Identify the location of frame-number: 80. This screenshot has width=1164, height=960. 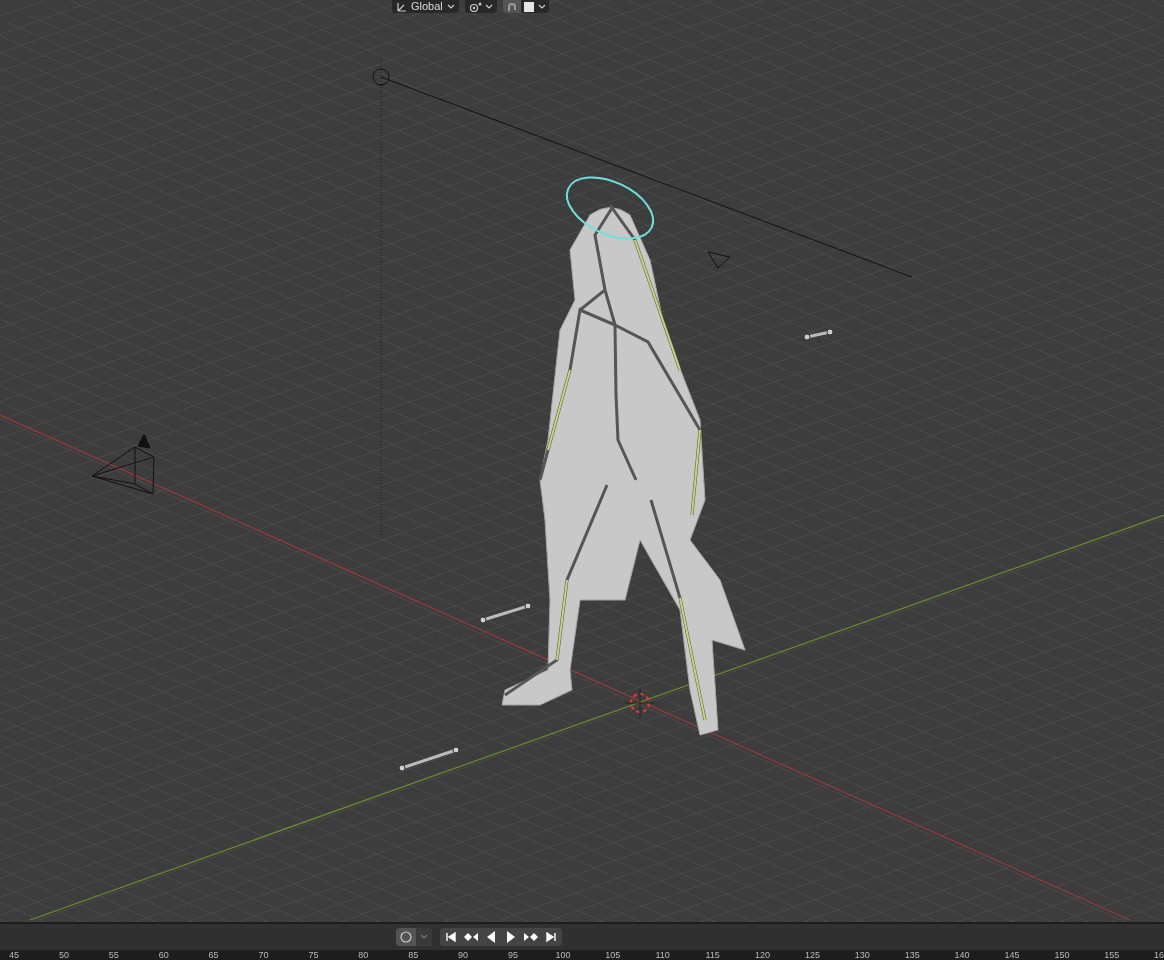
(363, 955).